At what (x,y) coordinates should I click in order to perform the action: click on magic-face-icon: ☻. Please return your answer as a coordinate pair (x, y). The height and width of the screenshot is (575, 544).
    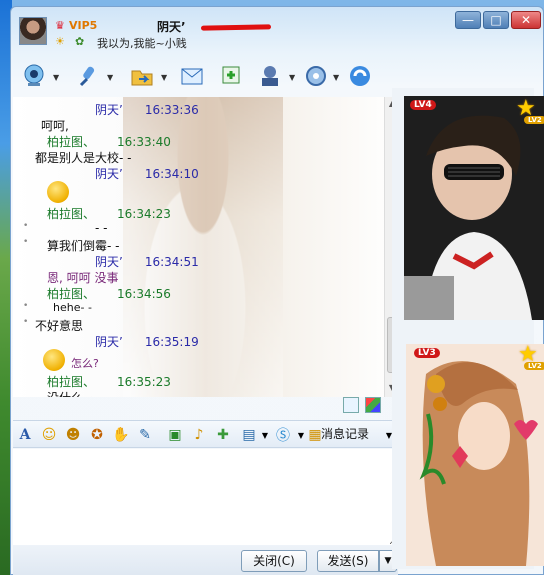
    Looking at the image, I should click on (73, 435).